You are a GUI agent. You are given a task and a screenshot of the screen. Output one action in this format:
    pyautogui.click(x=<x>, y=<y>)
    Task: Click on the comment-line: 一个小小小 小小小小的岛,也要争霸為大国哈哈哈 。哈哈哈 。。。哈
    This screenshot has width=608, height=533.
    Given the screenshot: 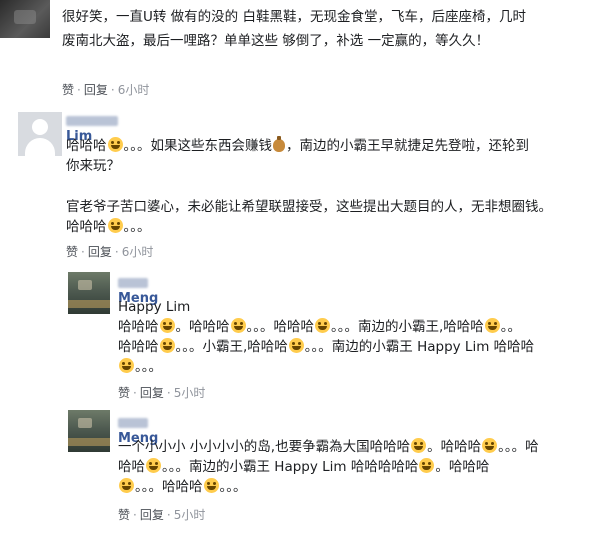 What is the action you would take?
    pyautogui.click(x=328, y=446)
    